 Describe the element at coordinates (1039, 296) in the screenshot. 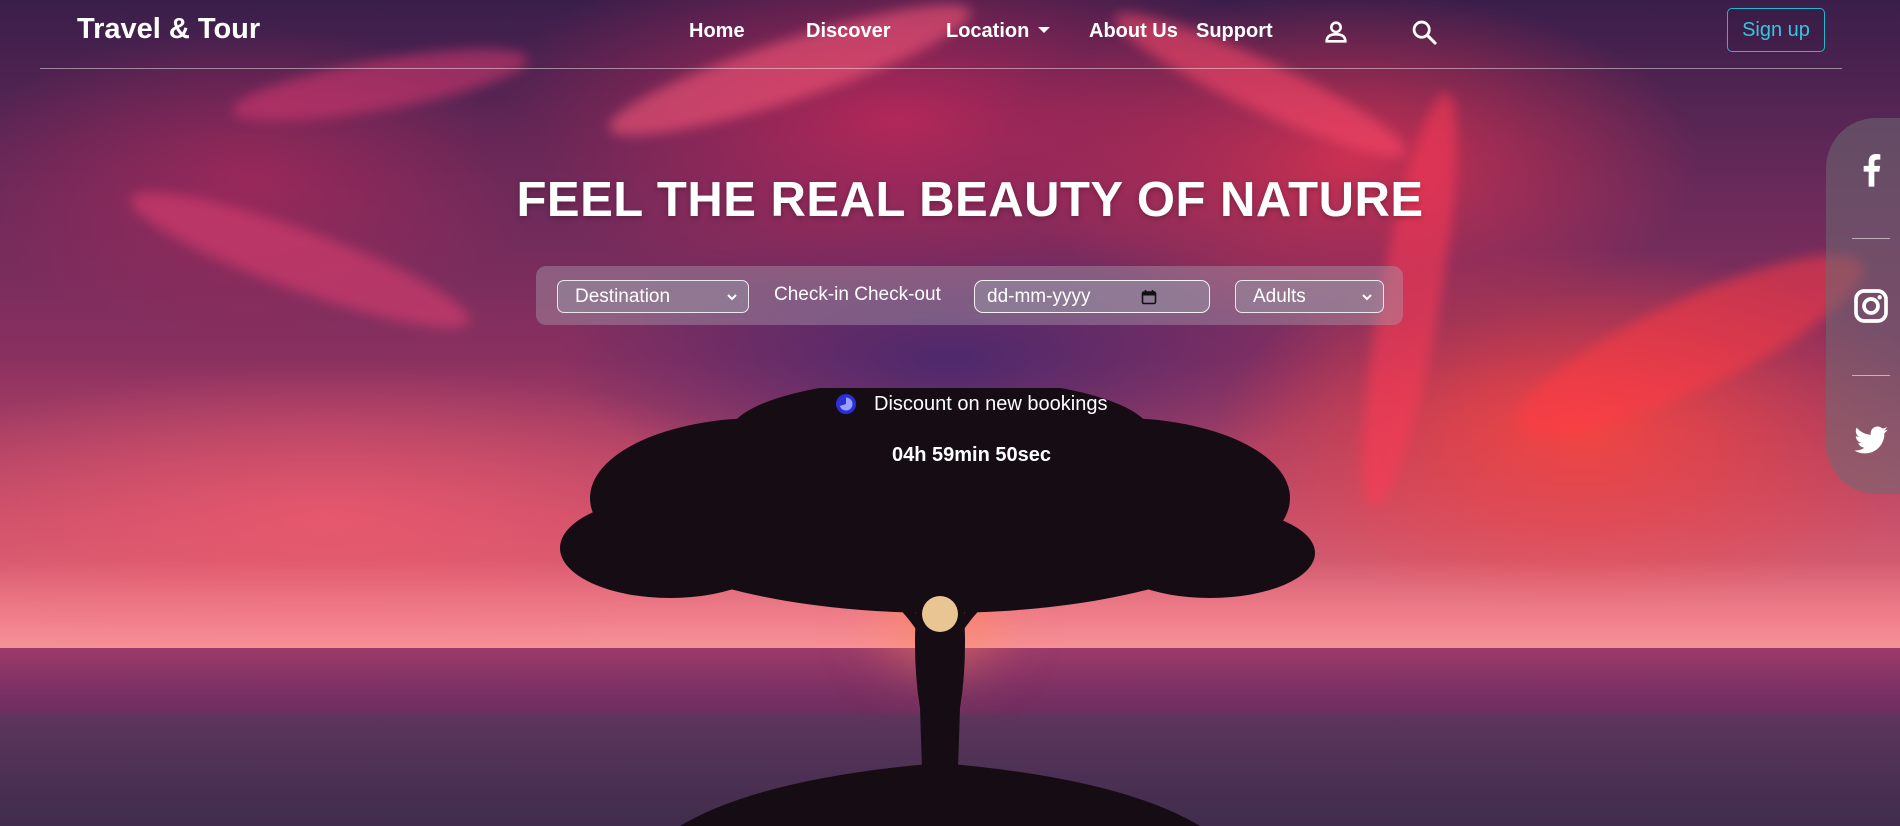

I see `date-placeholder: dd-mm-yyyy` at that location.